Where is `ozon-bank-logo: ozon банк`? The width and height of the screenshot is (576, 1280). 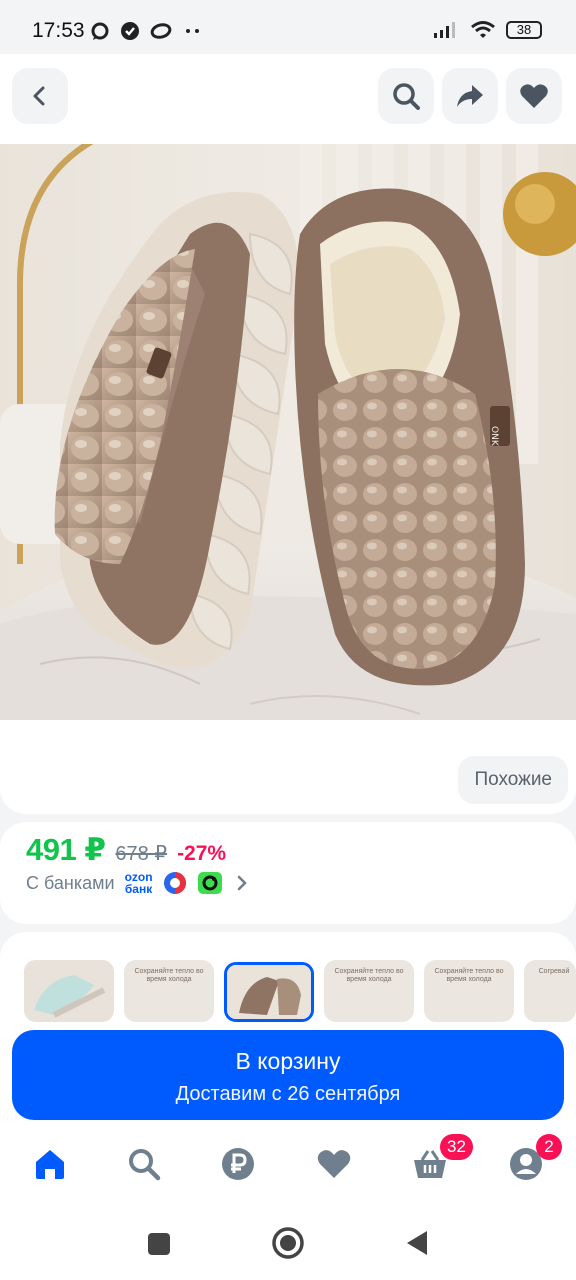 ozon-bank-logo: ozon банк is located at coordinates (138, 883).